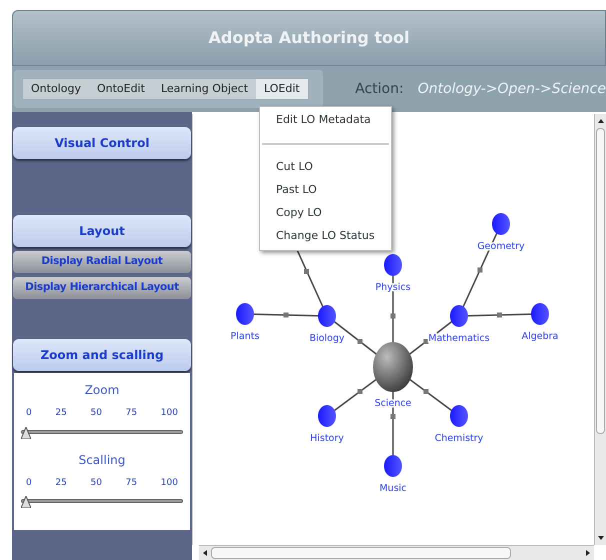 The image size is (606, 560). Describe the element at coordinates (325, 120) in the screenshot. I see `menu-item: Edit LO Metadata` at that location.